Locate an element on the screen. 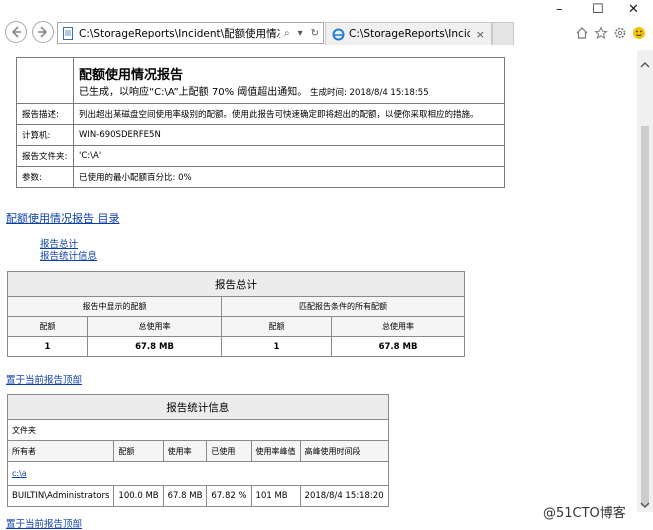 This screenshot has width=653, height=530. maximize-button: ☐ is located at coordinates (598, 9).